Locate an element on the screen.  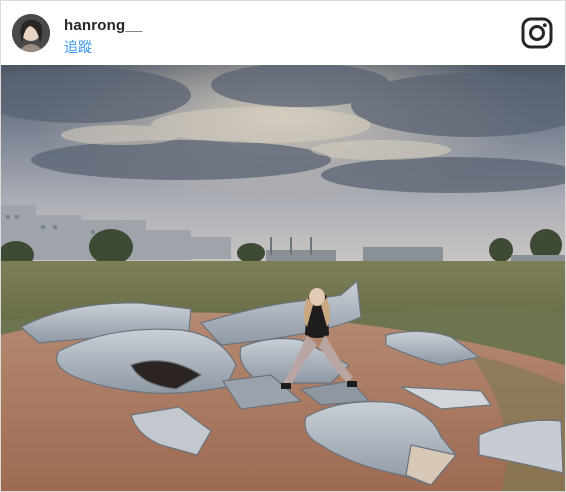
avatar is located at coordinates (31, 33).